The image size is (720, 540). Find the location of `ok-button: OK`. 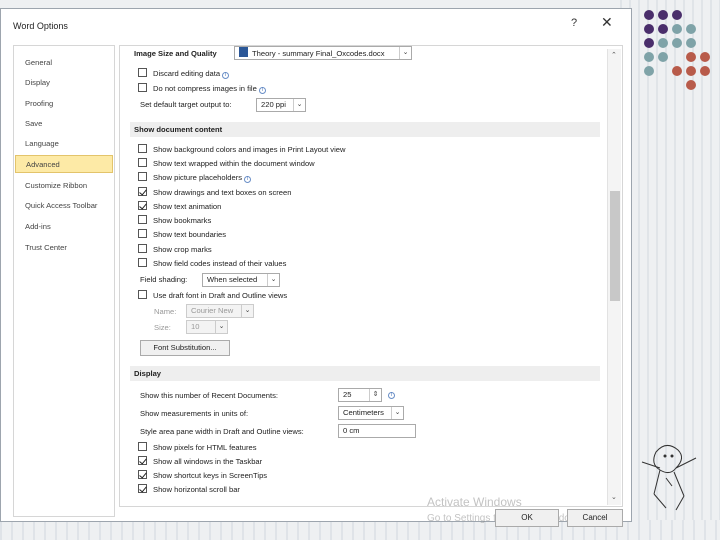

ok-button: OK is located at coordinates (527, 518).